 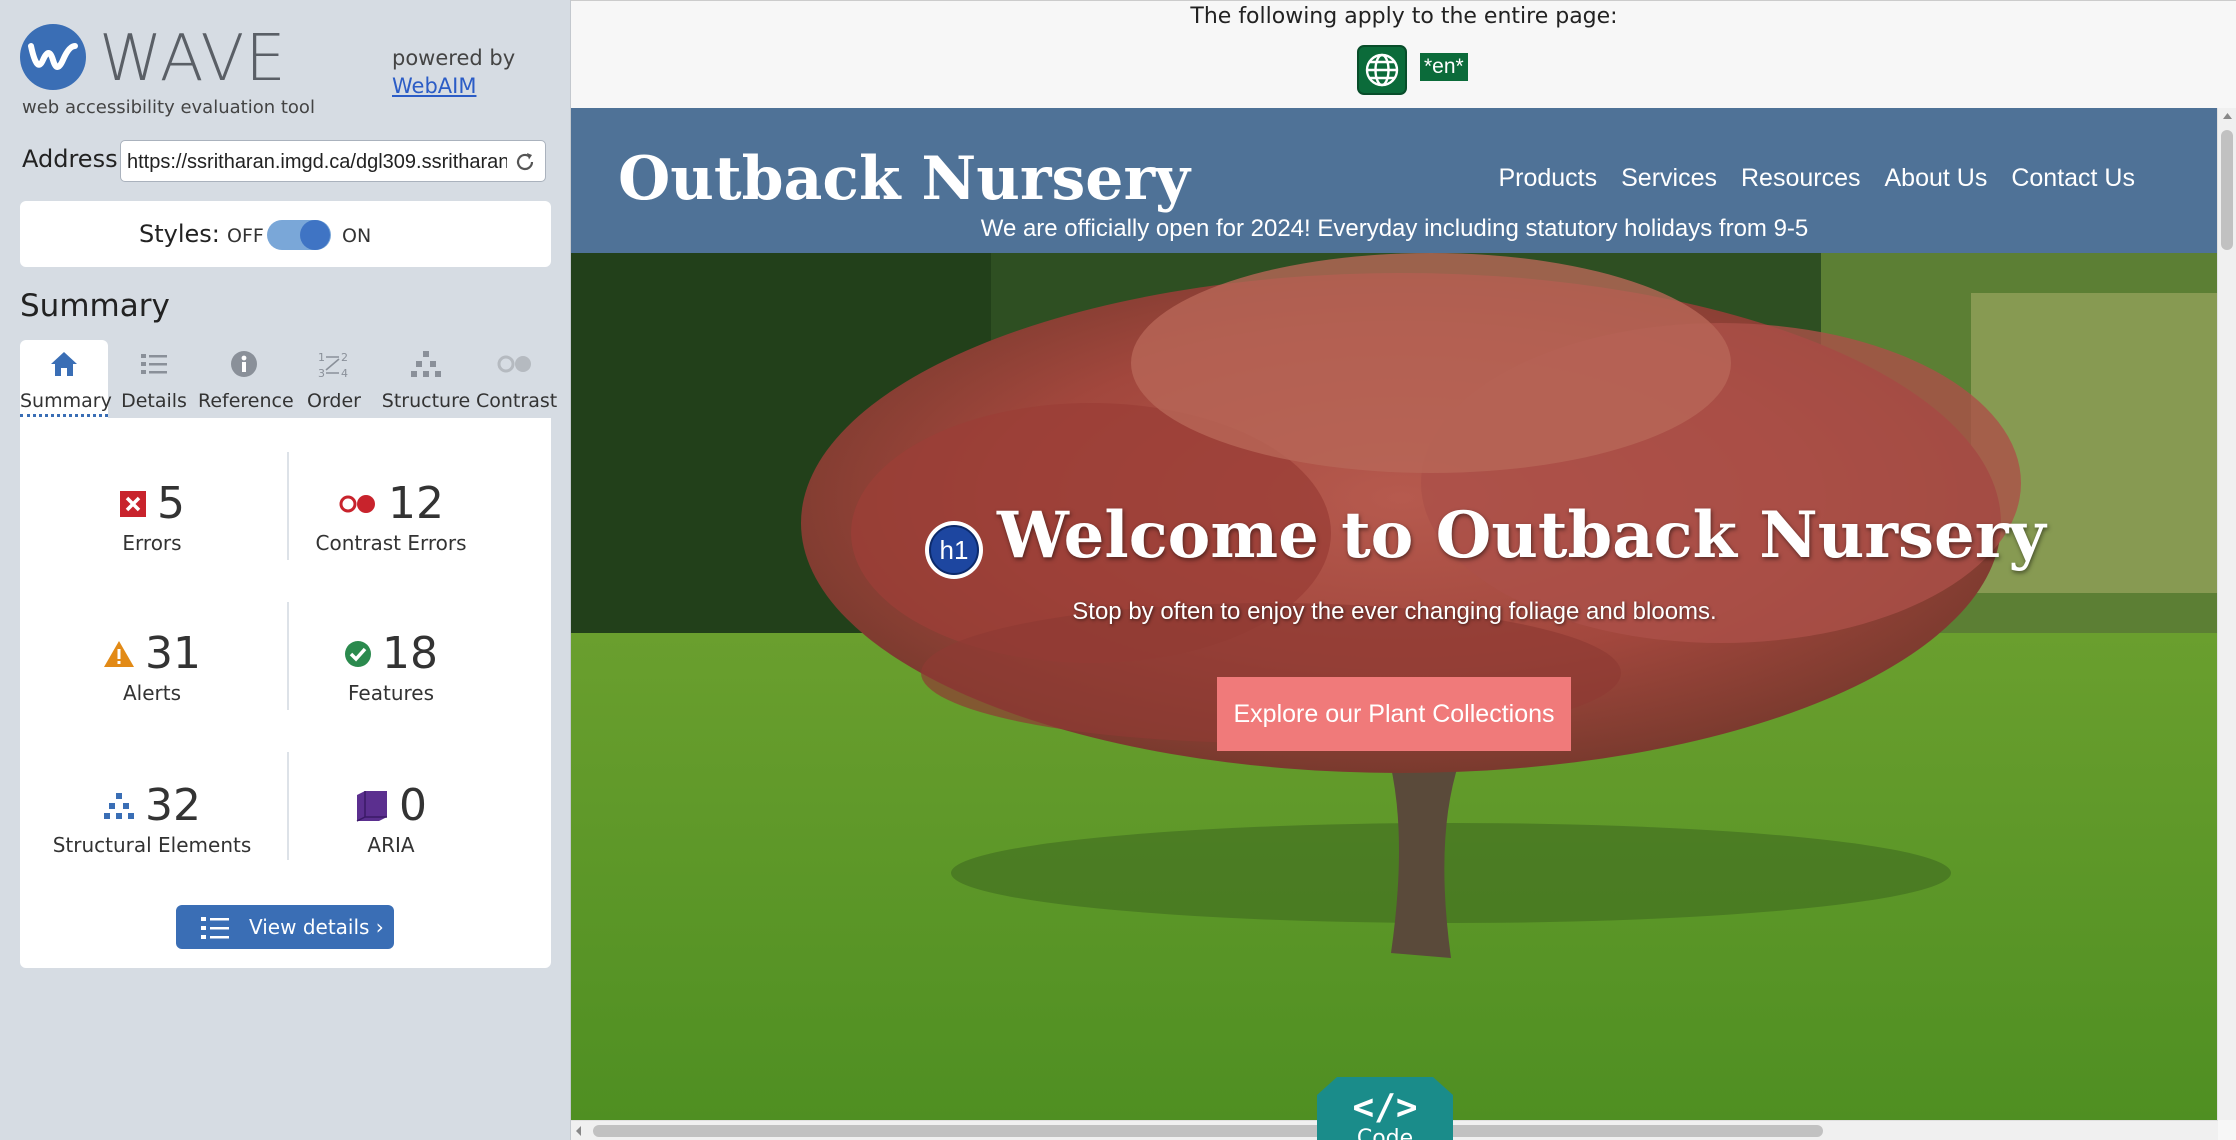 I want to click on code-icon: </>, so click(x=1385, y=1107).